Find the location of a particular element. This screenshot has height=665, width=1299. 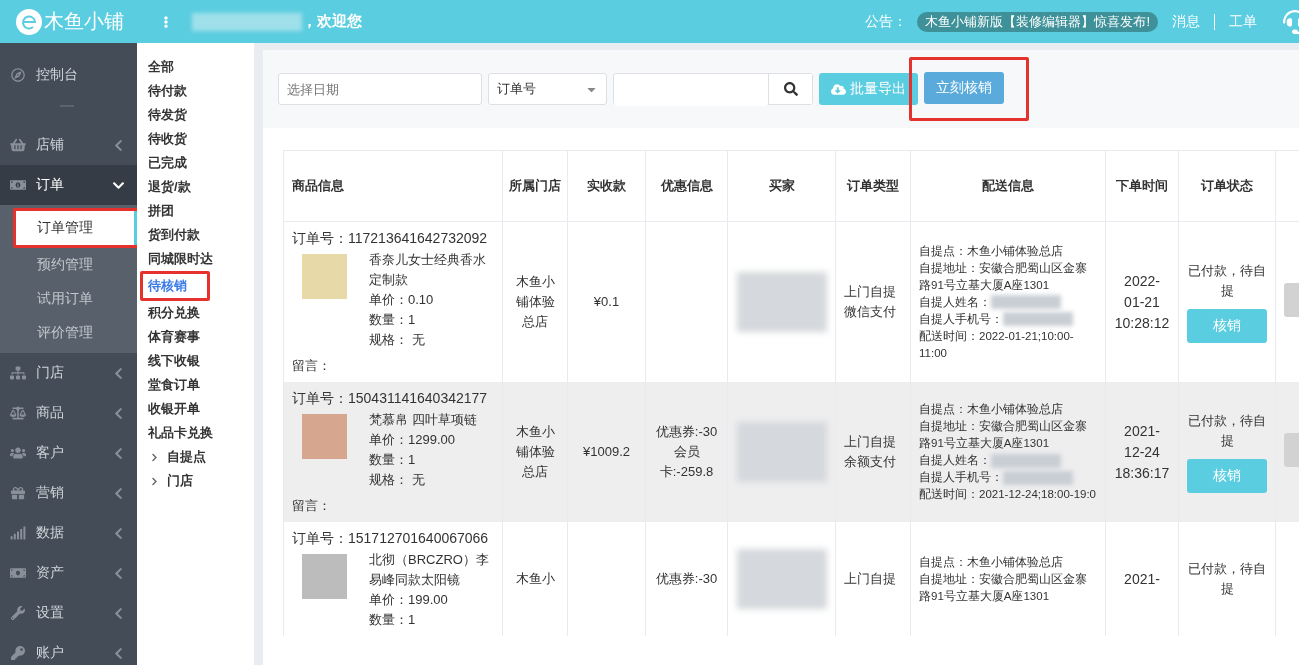

order-number: 订单号：151712701640067066 is located at coordinates (391, 538).